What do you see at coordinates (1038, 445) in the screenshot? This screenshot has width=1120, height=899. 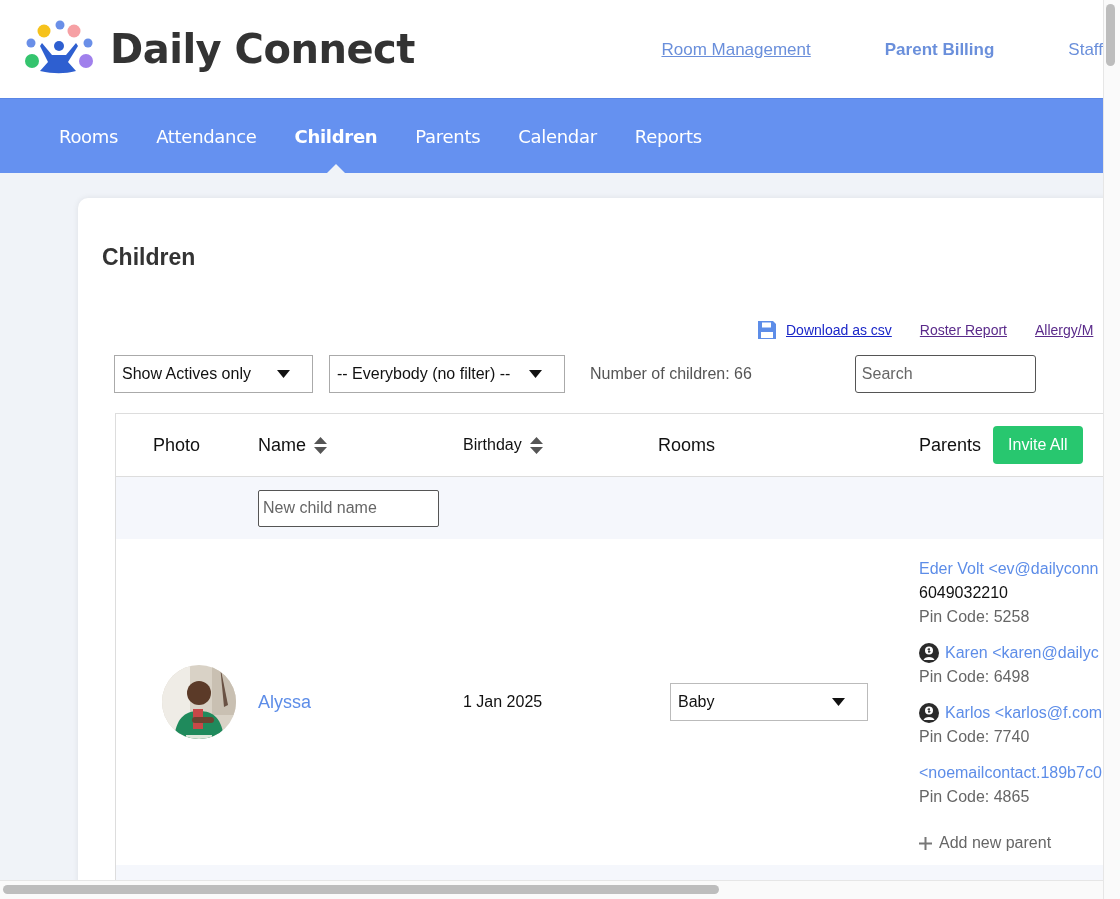 I see `invite-all-button: Invite All` at bounding box center [1038, 445].